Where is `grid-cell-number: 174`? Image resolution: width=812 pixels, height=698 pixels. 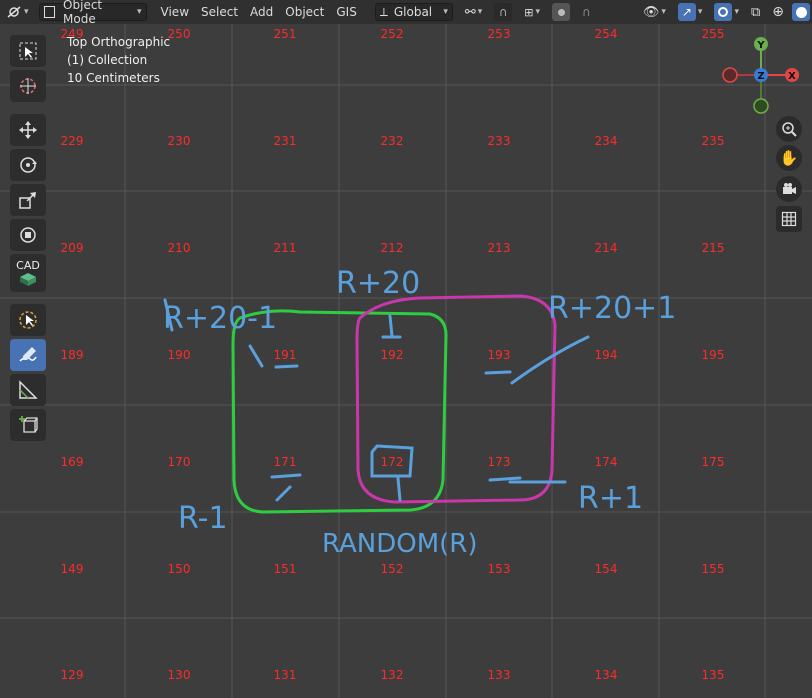
grid-cell-number: 174 is located at coordinates (606, 462).